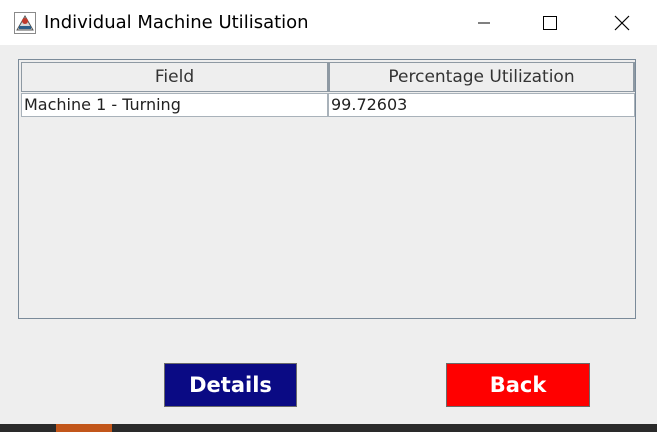 The image size is (657, 432). What do you see at coordinates (482, 77) in the screenshot?
I see `column-header-percentage: Percentage Utilization` at bounding box center [482, 77].